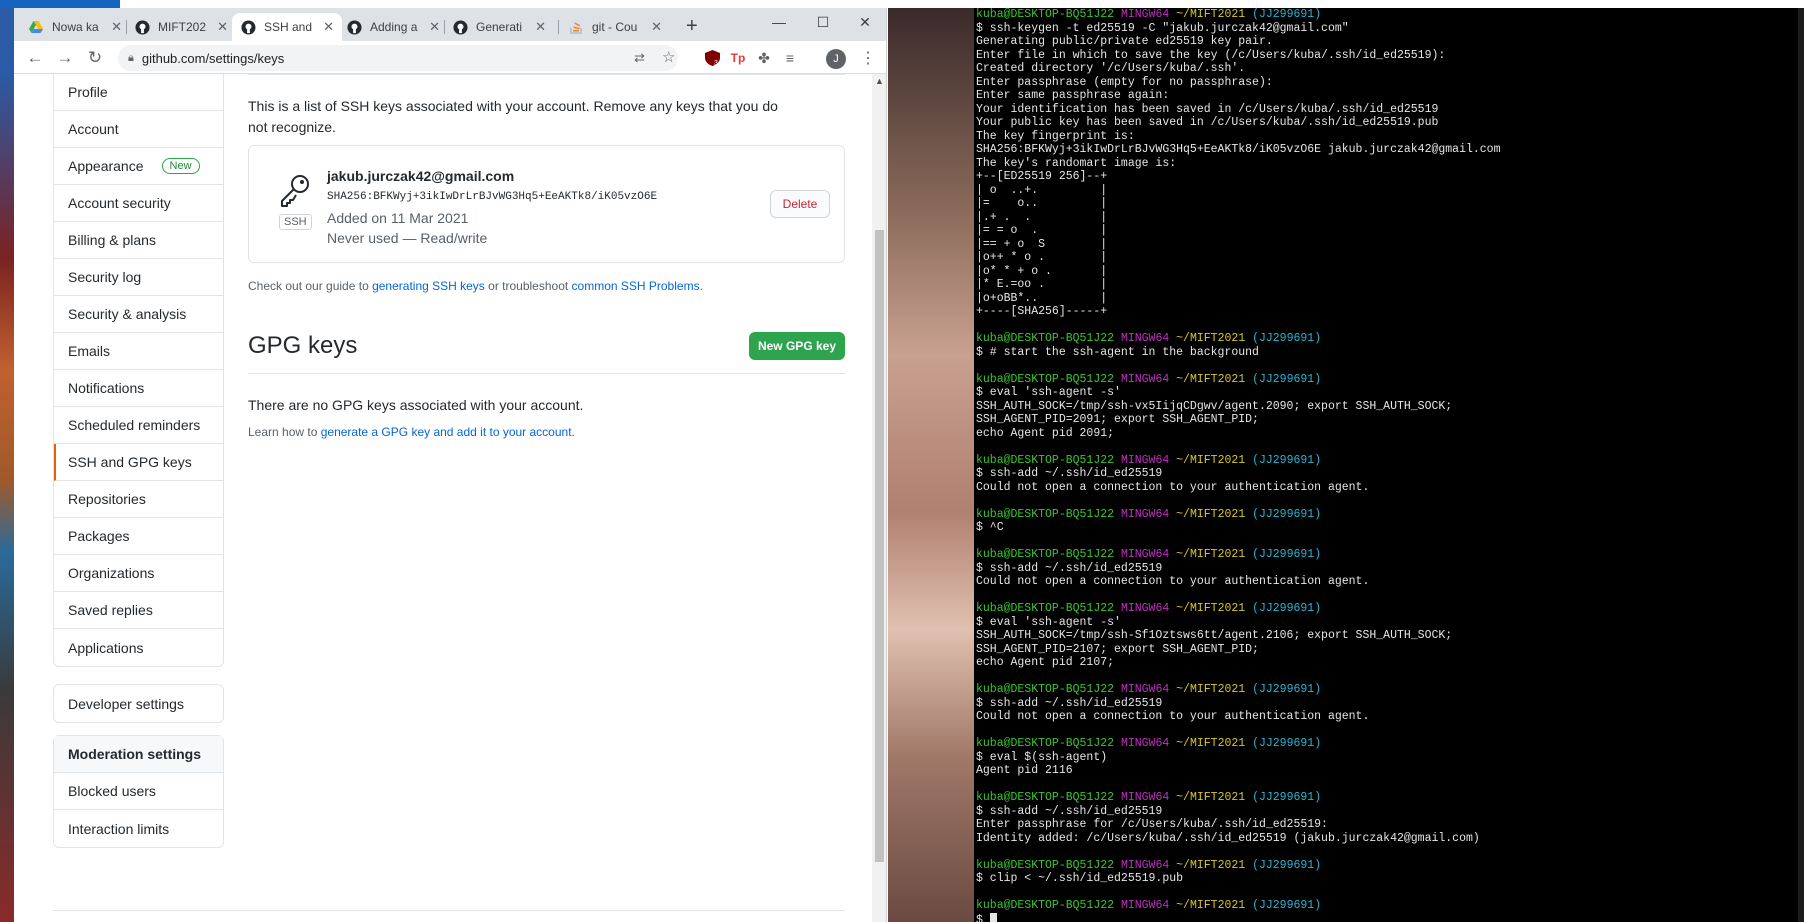 Image resolution: width=1804 pixels, height=922 pixels. Describe the element at coordinates (1111, 68) in the screenshot. I see `terminal-line: Created directory '/c/Users/kuba/.ssh'.` at that location.